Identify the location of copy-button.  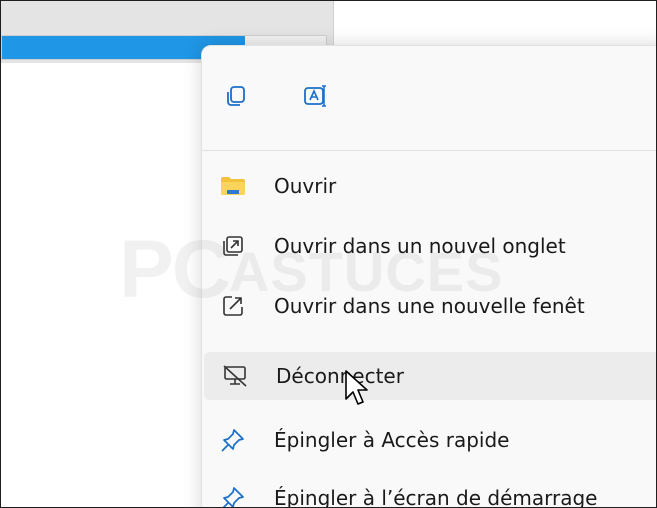
(236, 98).